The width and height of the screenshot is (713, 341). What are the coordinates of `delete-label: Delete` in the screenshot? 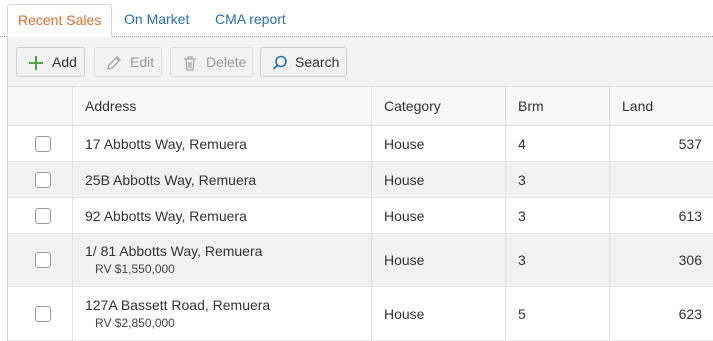 It's located at (226, 62).